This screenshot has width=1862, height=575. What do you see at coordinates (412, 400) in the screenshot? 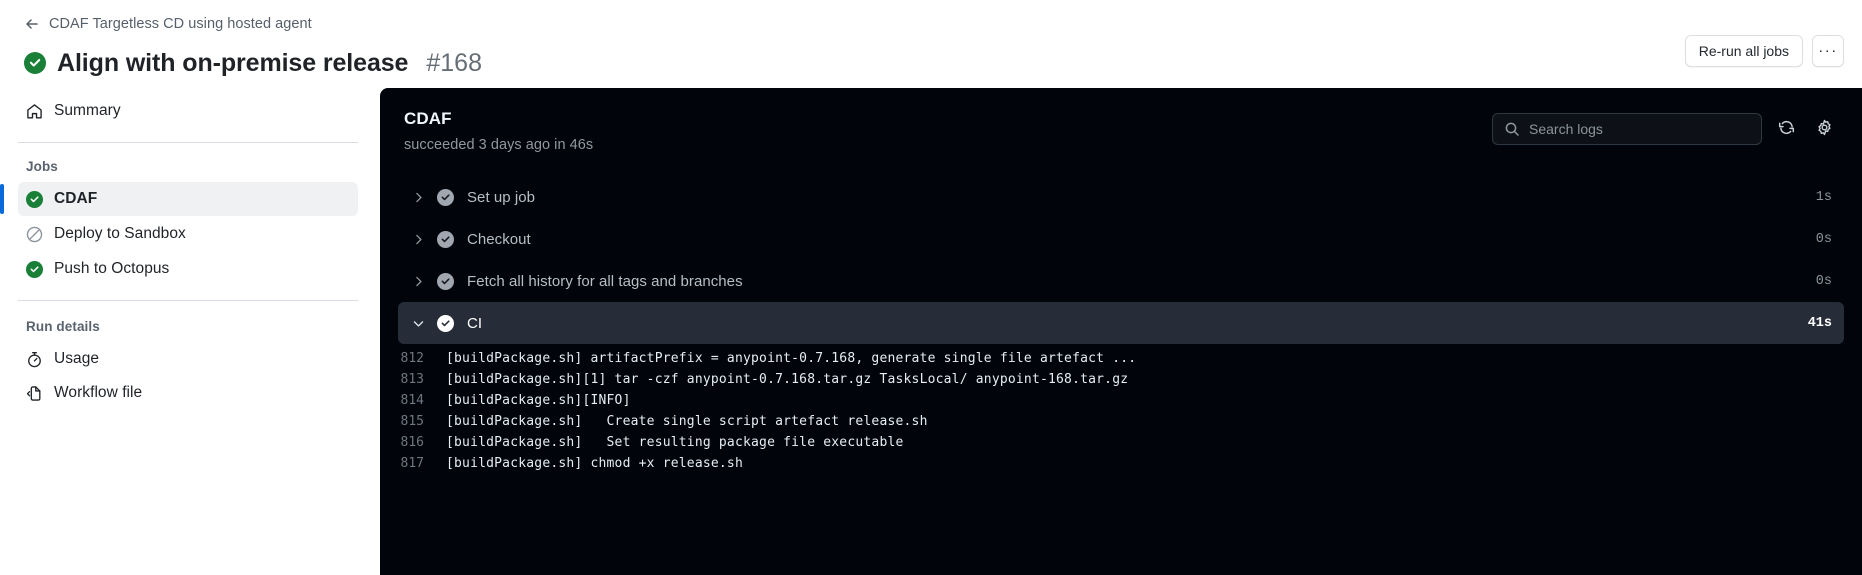
I see `log-line-number: 814` at bounding box center [412, 400].